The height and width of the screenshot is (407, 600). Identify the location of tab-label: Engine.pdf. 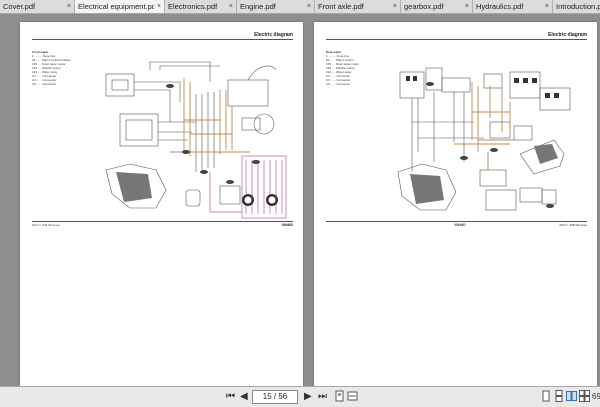
(258, 6).